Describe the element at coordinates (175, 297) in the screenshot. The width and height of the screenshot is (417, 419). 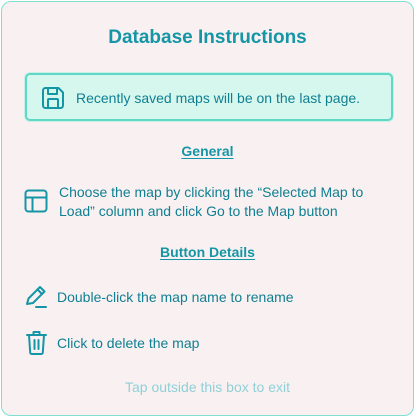
I see `rename-instruction-text: Double-click the map name to rename` at that location.